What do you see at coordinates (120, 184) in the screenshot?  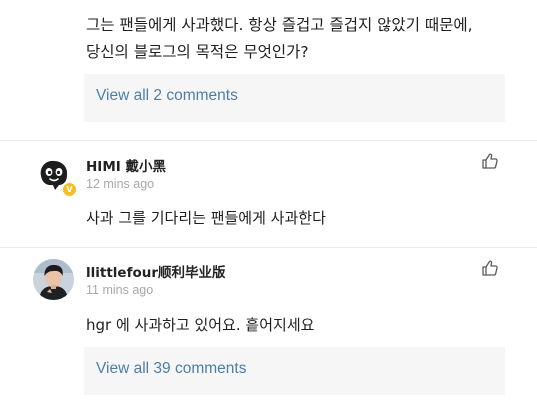 I see `comment-timestamp: 12 mins ago` at bounding box center [120, 184].